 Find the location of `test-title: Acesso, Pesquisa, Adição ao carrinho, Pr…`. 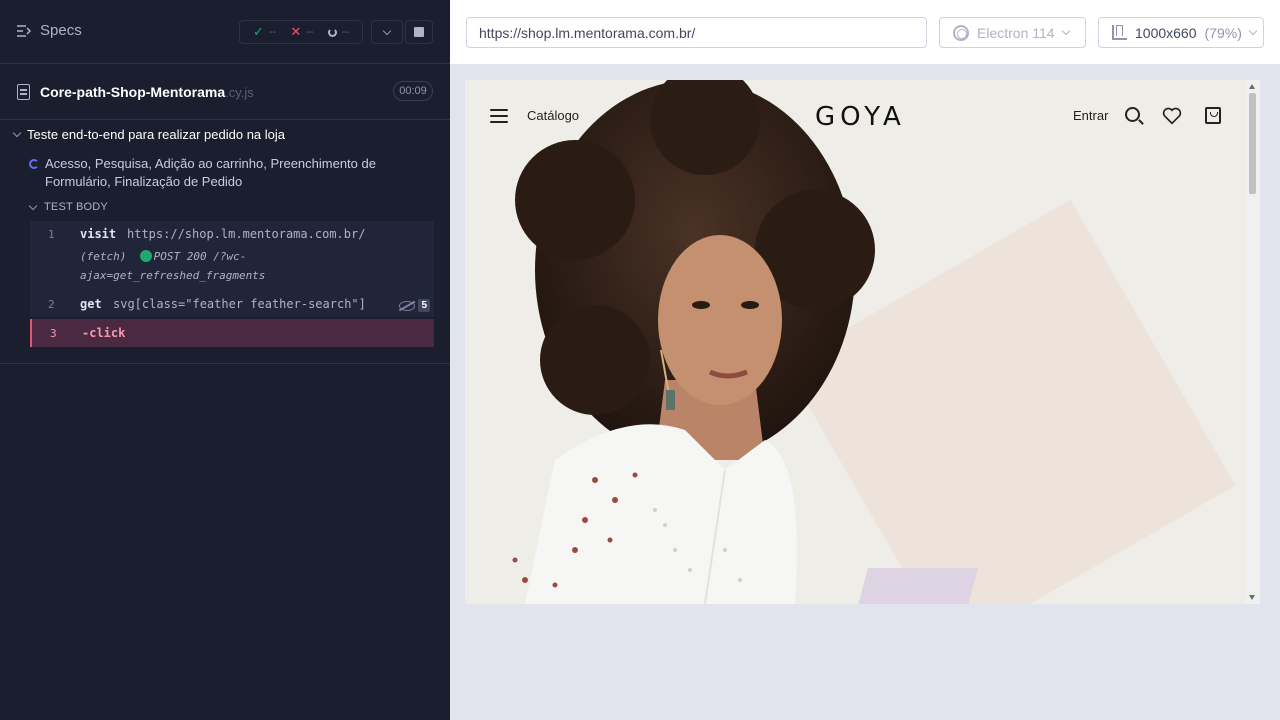

test-title: Acesso, Pesquisa, Adição ao carrinho, Pr… is located at coordinates (210, 172).